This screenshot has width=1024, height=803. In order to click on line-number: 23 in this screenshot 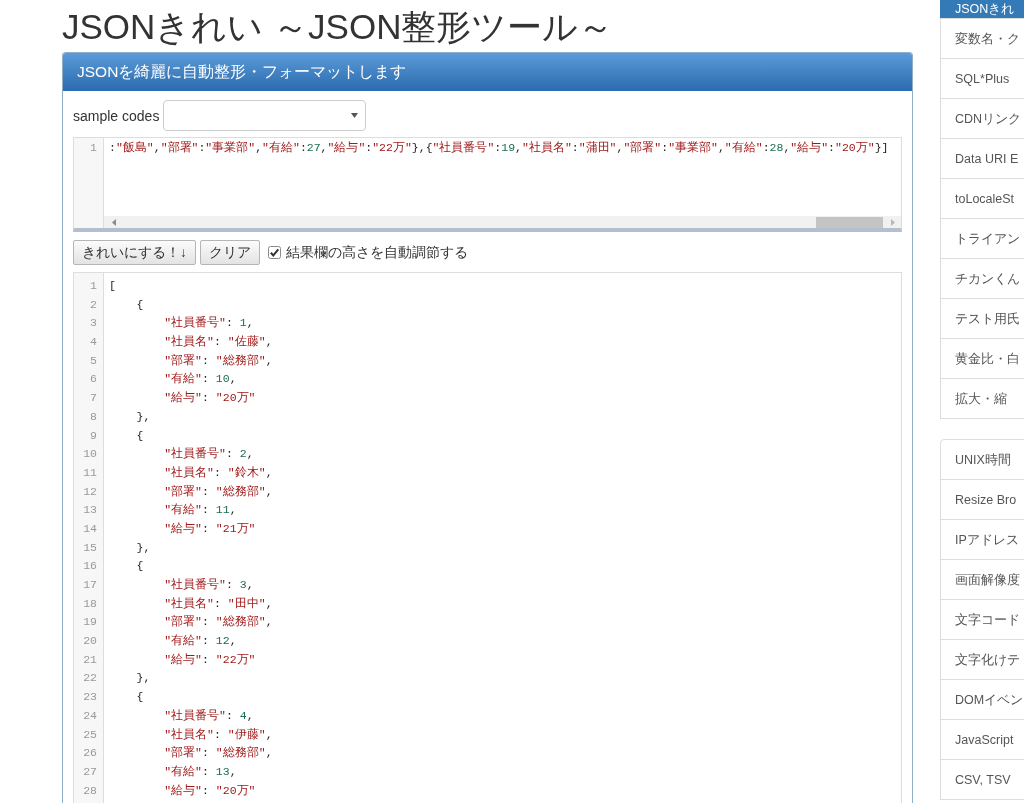, I will do `click(90, 697)`.